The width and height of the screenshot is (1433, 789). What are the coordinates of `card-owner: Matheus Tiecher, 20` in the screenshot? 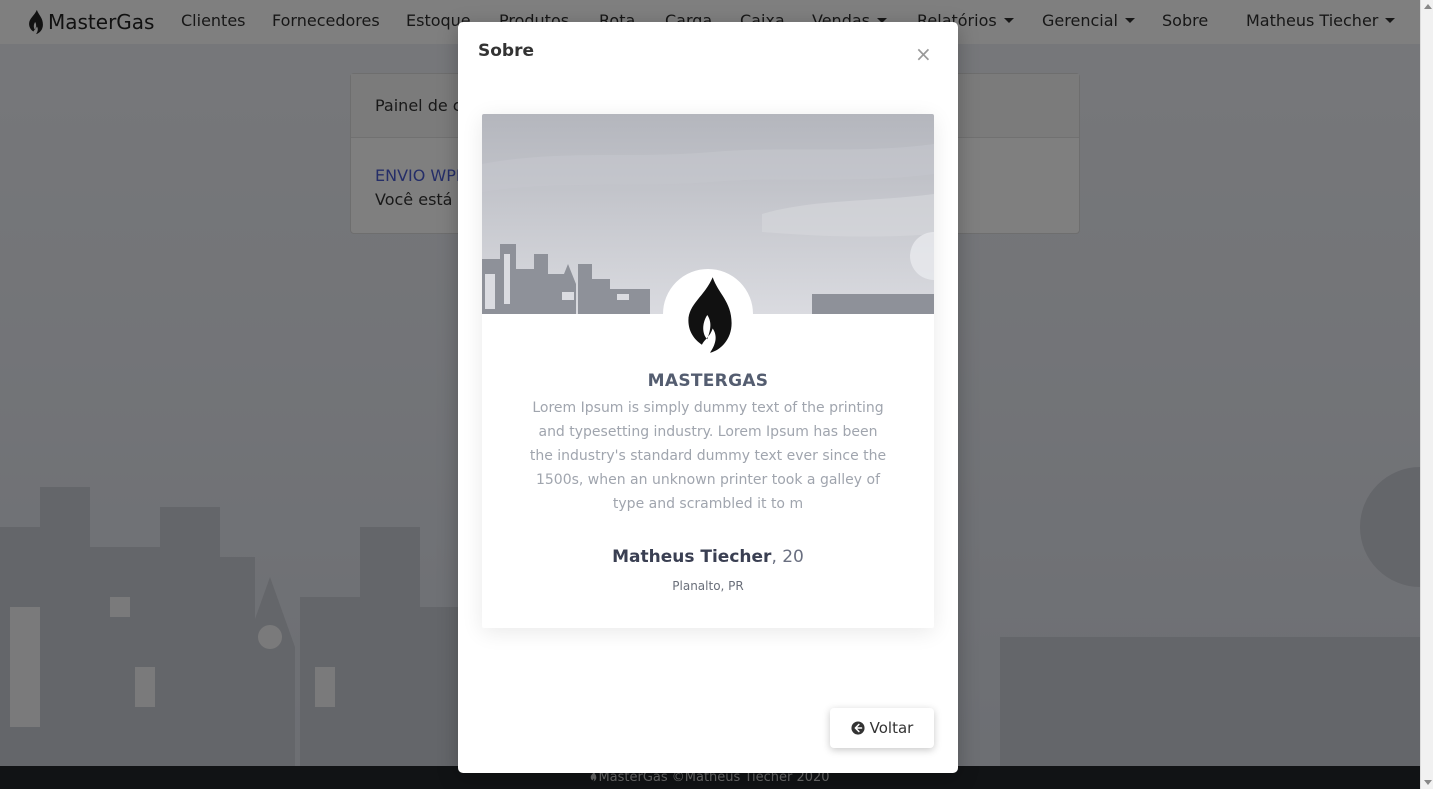 It's located at (708, 557).